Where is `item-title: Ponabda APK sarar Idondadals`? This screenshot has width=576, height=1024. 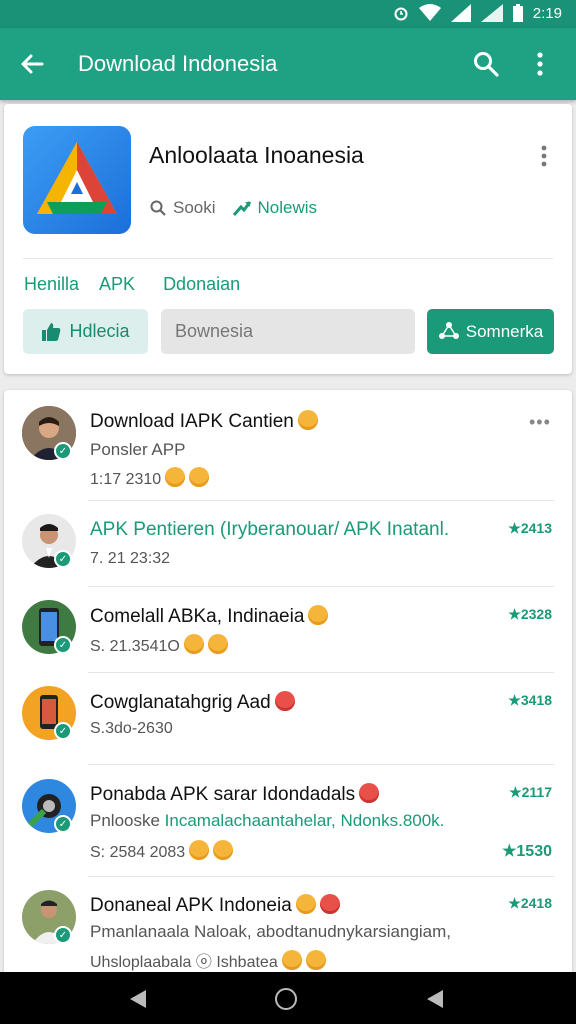
item-title: Ponabda APK sarar Idondadals is located at coordinates (235, 794).